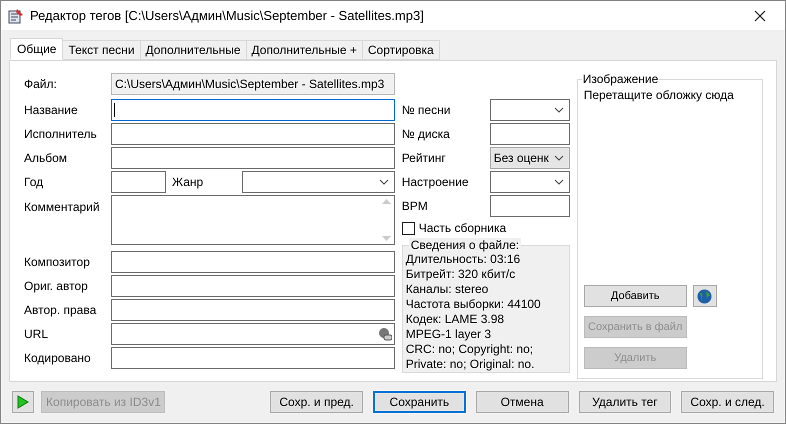 The width and height of the screenshot is (786, 424). Describe the element at coordinates (522, 402) in the screenshot. I see `dialog-button: Отмена` at that location.